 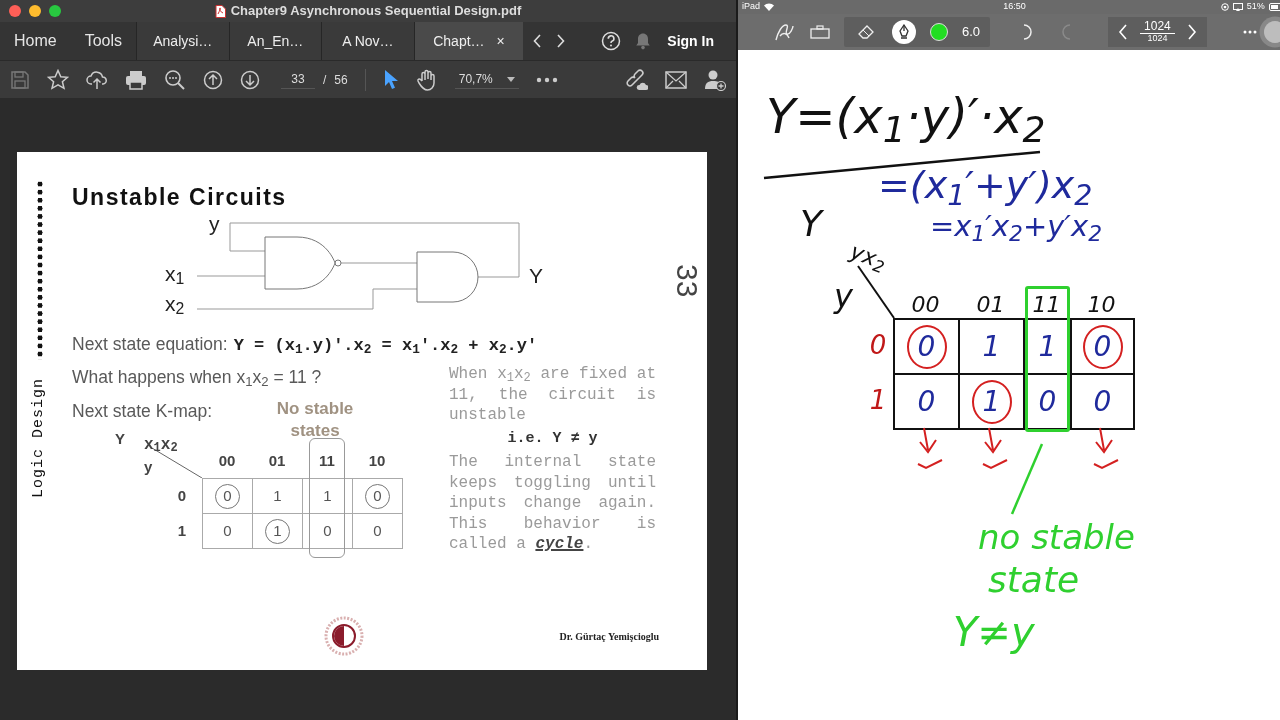 I want to click on airplay-icon, so click(x=1237, y=7).